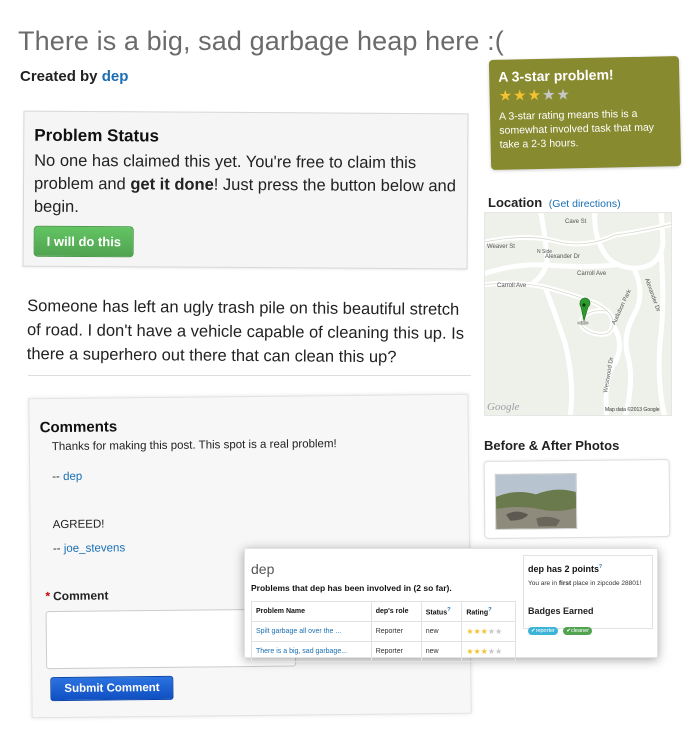  I want to click on created-by: Created by dep, so click(74, 76).